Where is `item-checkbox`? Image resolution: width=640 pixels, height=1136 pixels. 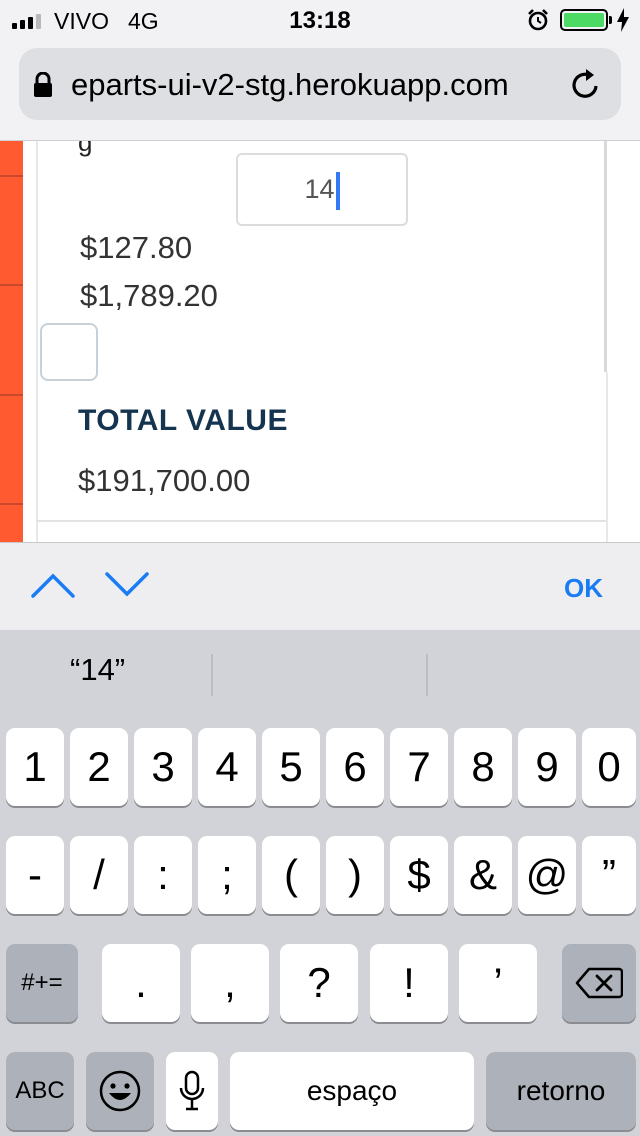
item-checkbox is located at coordinates (69, 352).